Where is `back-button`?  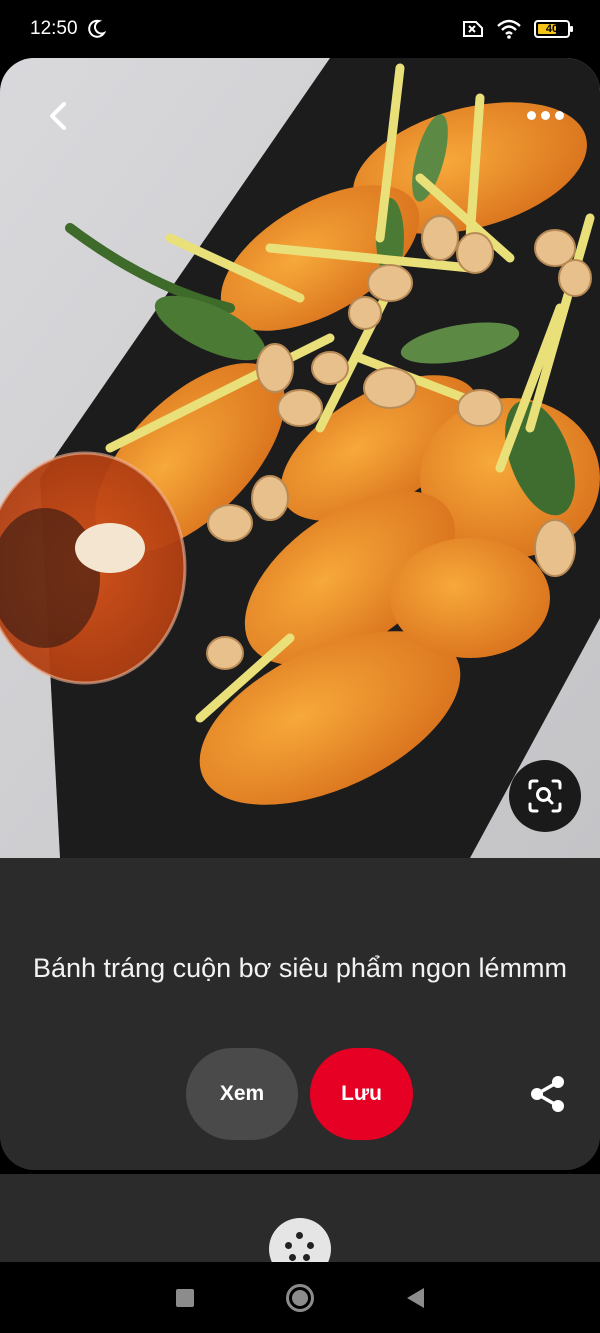
back-button is located at coordinates (58, 116).